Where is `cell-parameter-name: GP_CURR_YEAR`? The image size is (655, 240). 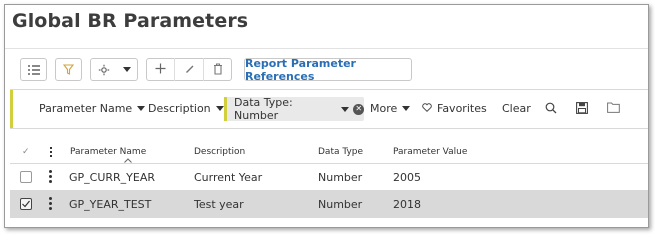 cell-parameter-name: GP_CURR_YEAR is located at coordinates (112, 177).